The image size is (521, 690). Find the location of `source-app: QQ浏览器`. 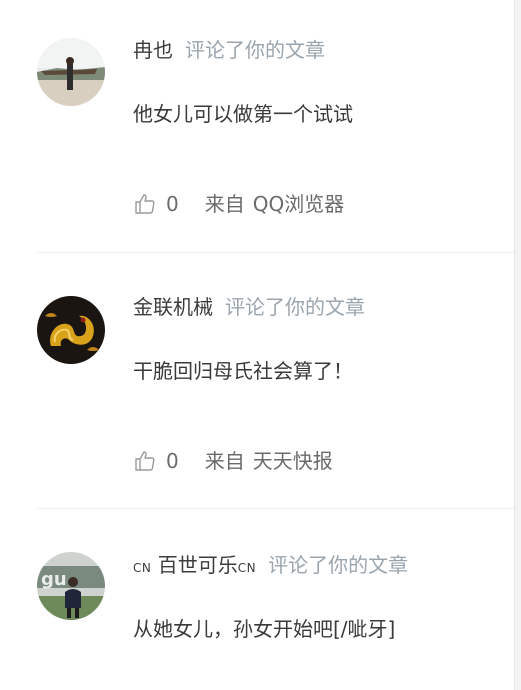

source-app: QQ浏览器 is located at coordinates (298, 204).